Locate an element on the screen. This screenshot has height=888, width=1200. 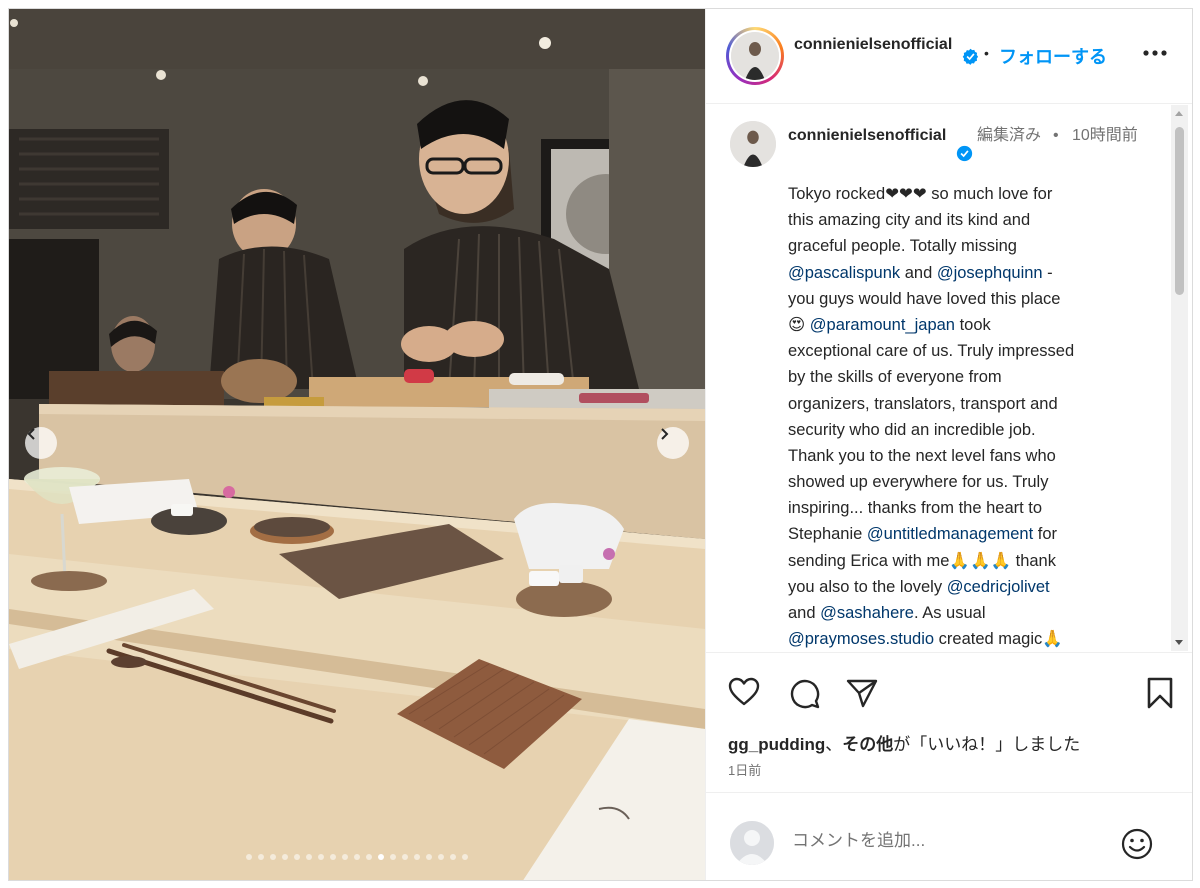
caption-scrollbar is located at coordinates (1179, 378).